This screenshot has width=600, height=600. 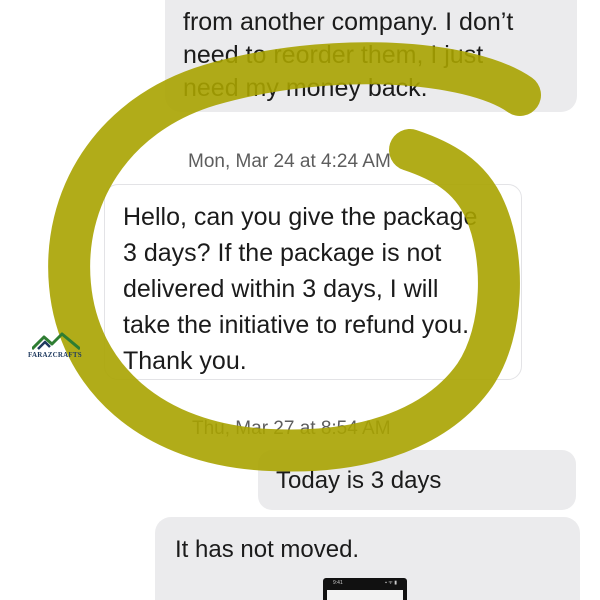 I want to click on thumbnail-screen, so click(x=365, y=595).